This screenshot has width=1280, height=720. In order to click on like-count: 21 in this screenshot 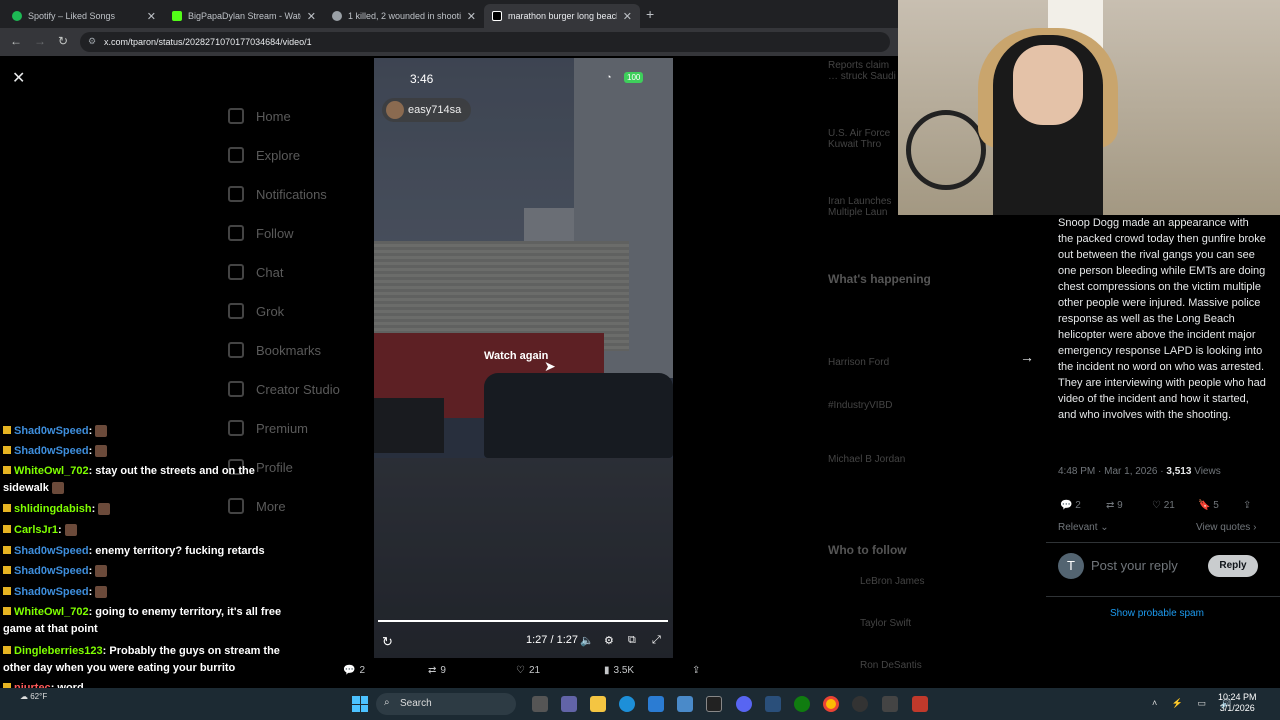, I will do `click(534, 670)`.